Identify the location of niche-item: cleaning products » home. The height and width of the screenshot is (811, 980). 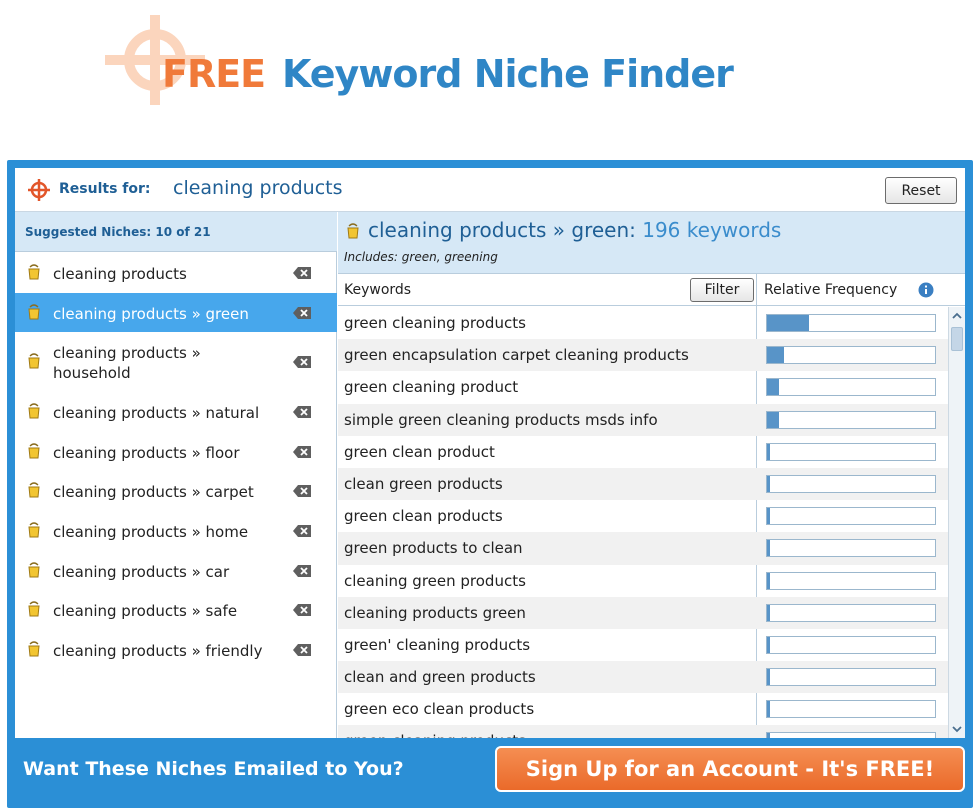
(176, 531).